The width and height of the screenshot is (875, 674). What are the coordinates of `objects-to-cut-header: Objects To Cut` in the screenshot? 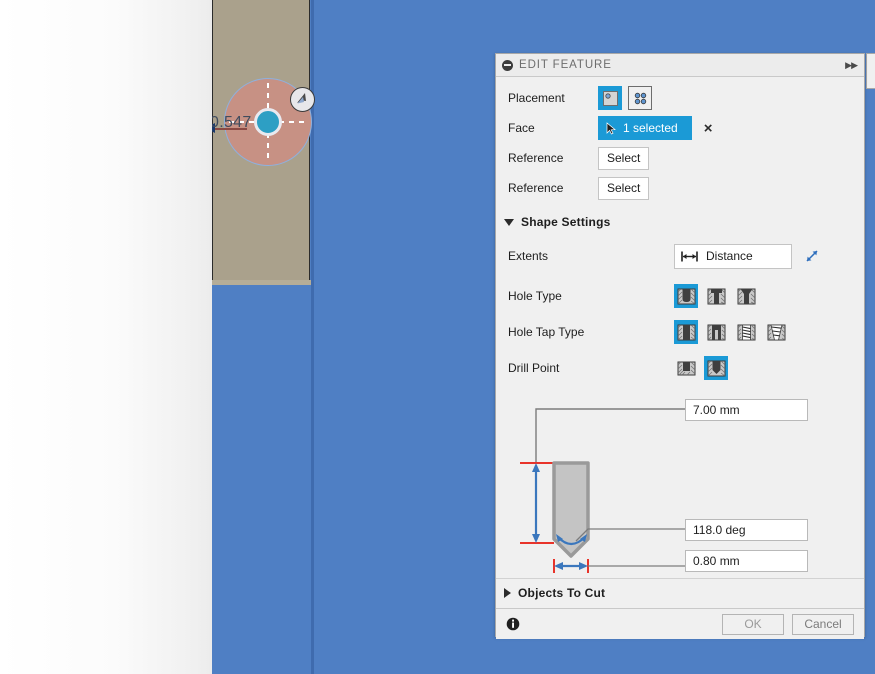 It's located at (680, 593).